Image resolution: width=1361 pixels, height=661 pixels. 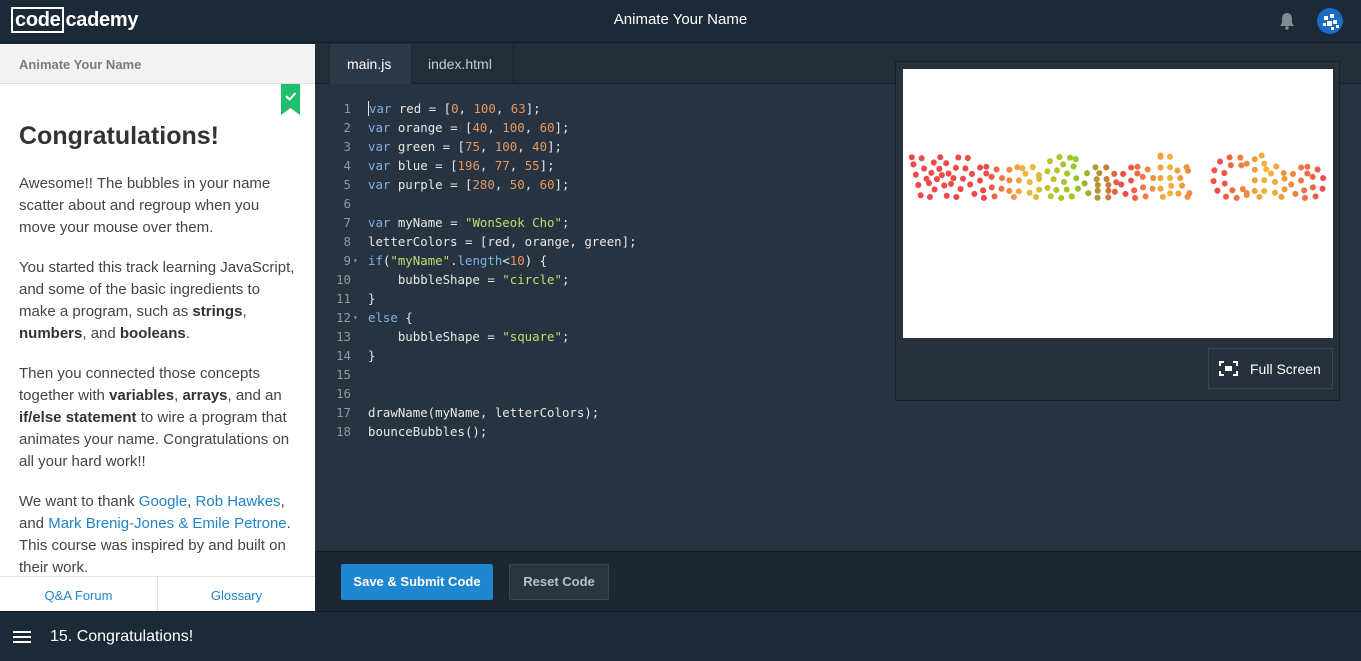 What do you see at coordinates (838, 581) in the screenshot?
I see `action-bar: Save & Submit Code Reset Code` at bounding box center [838, 581].